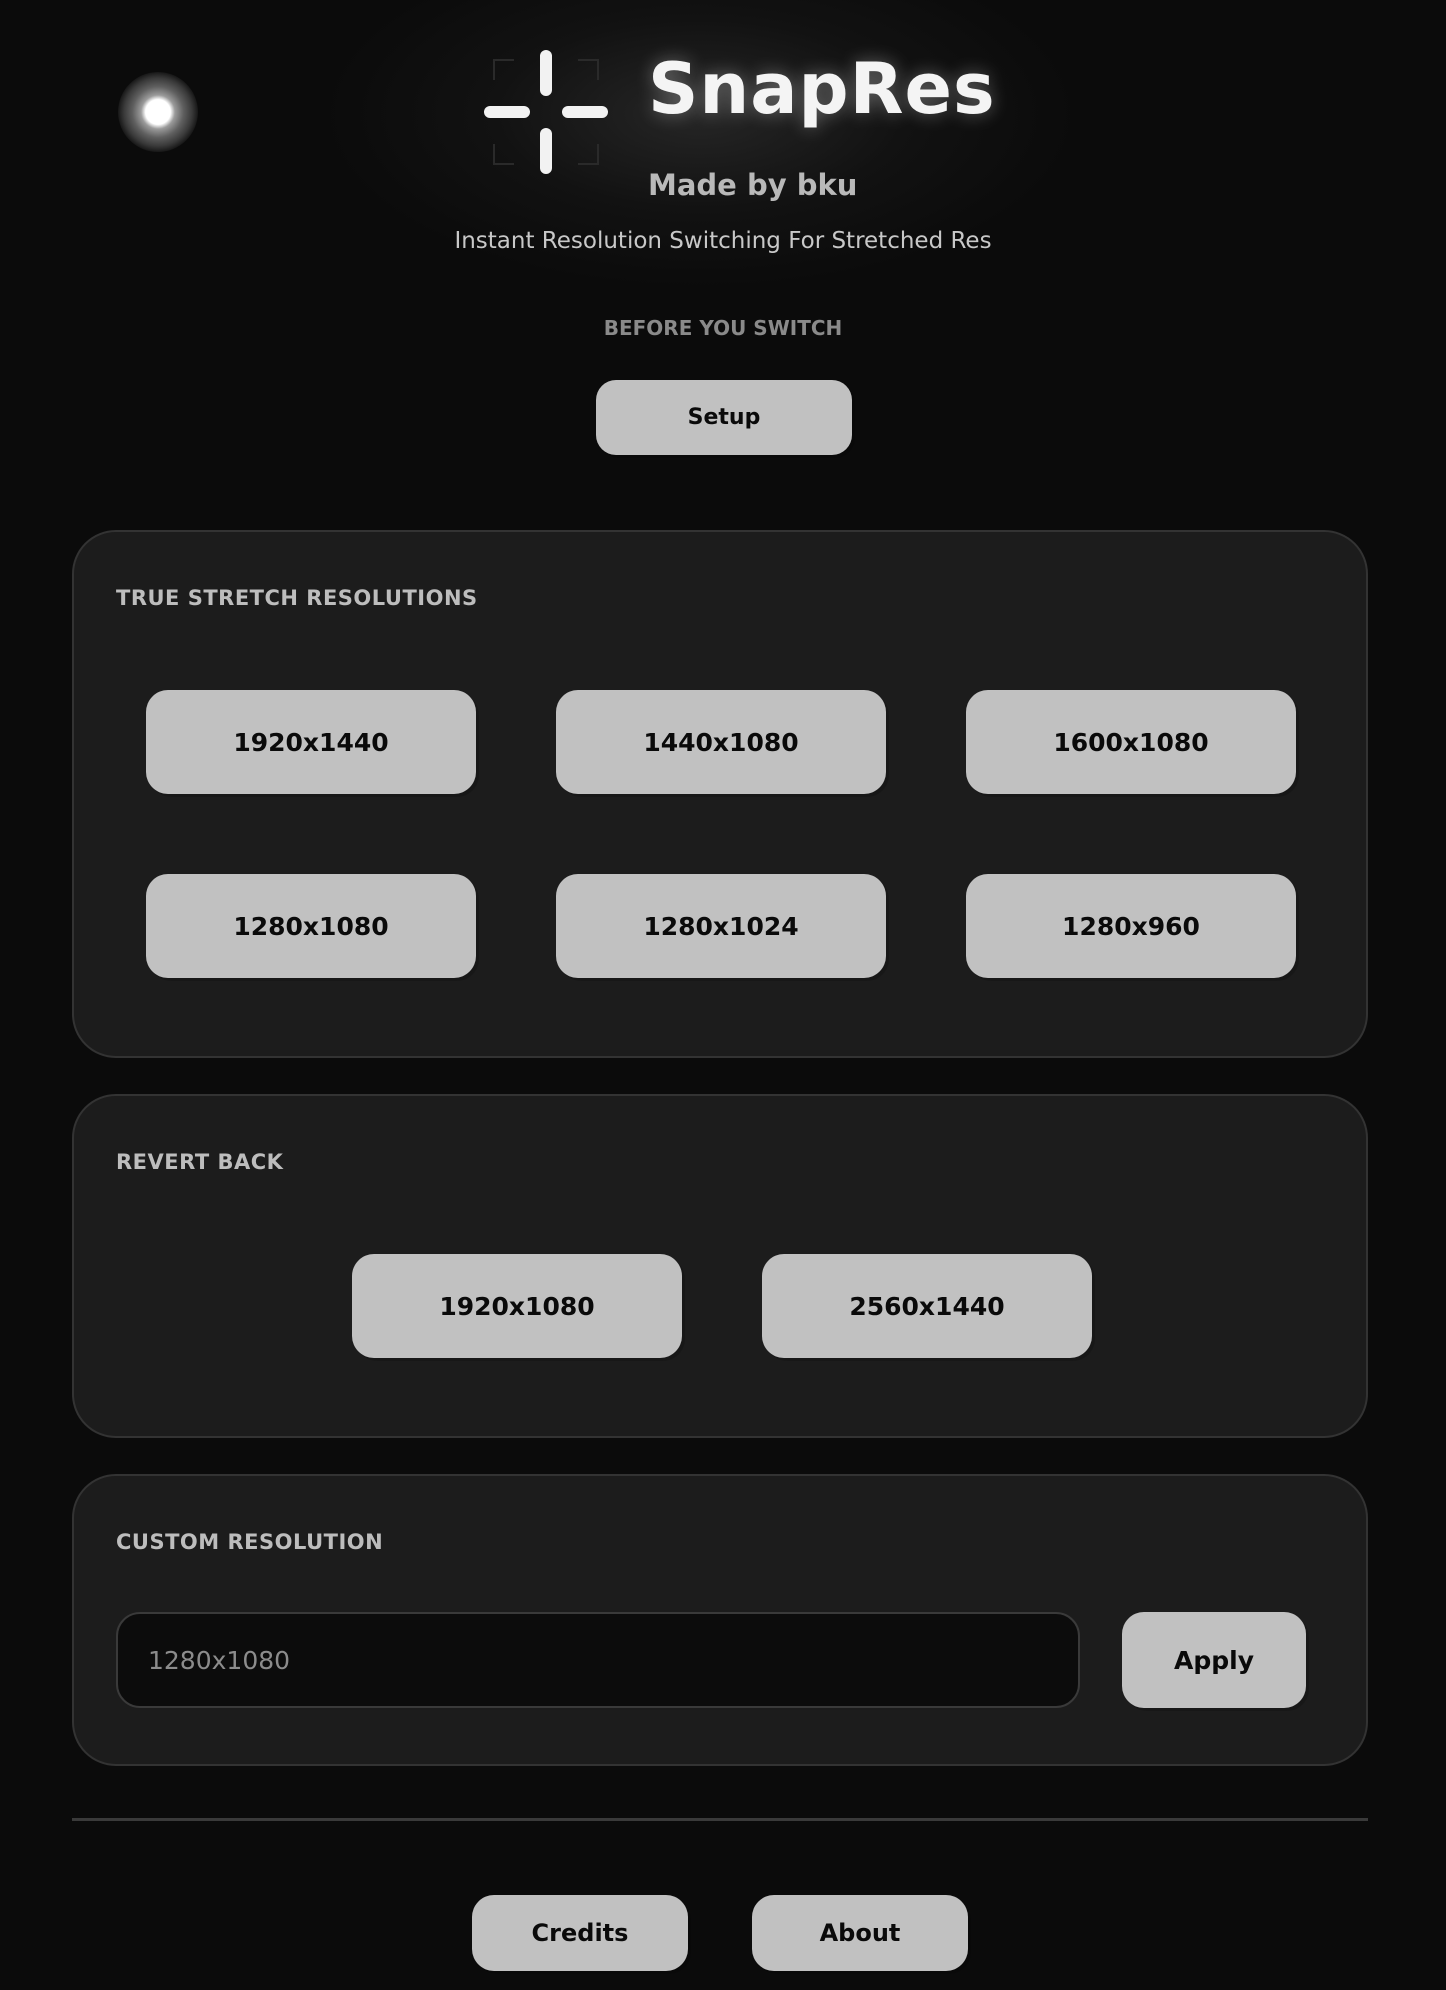 This screenshot has width=1446, height=1990. What do you see at coordinates (158, 112) in the screenshot?
I see `status-dot-icon` at bounding box center [158, 112].